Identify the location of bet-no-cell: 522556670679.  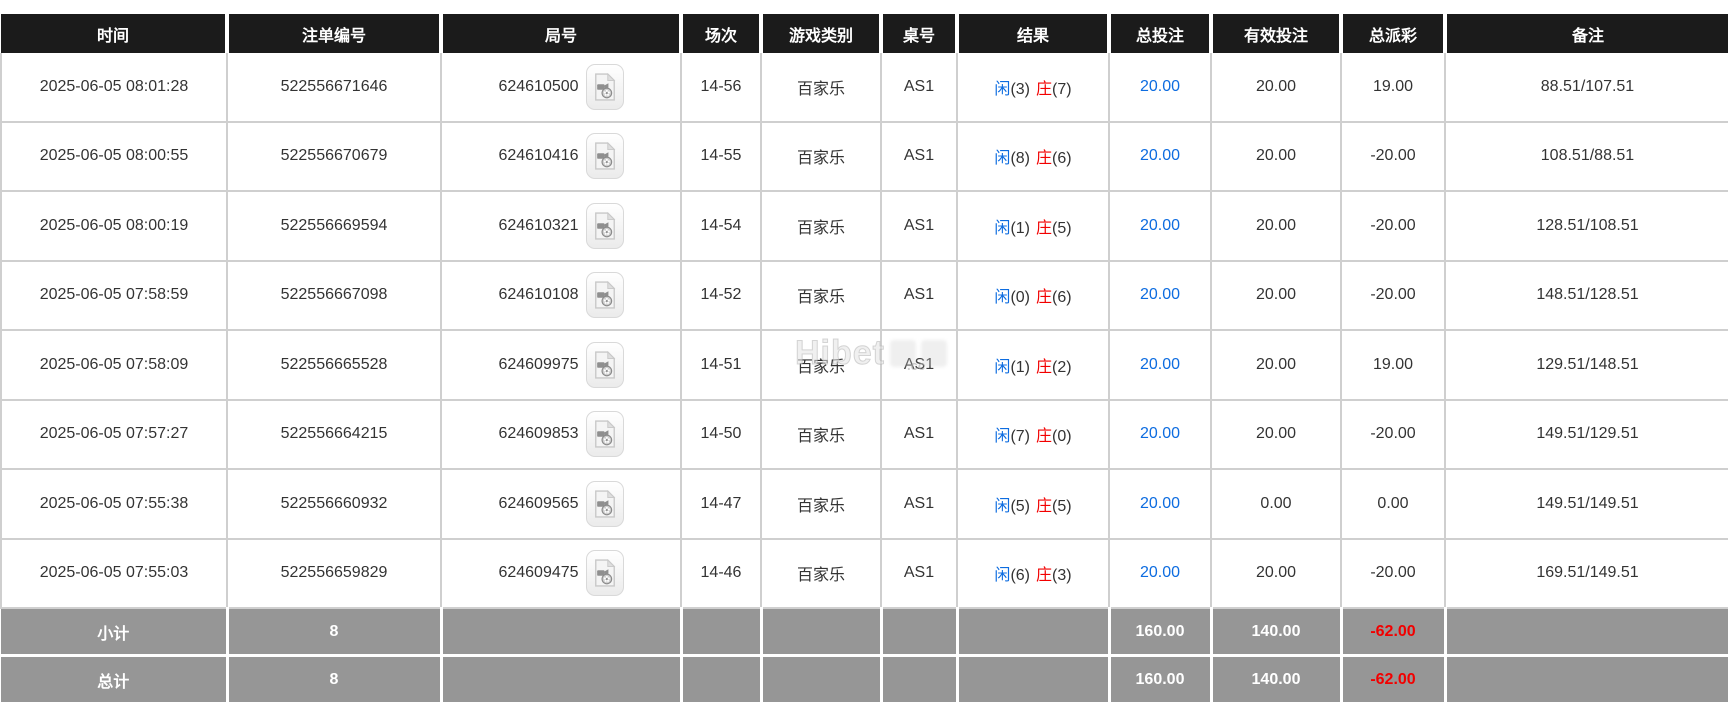
(334, 156).